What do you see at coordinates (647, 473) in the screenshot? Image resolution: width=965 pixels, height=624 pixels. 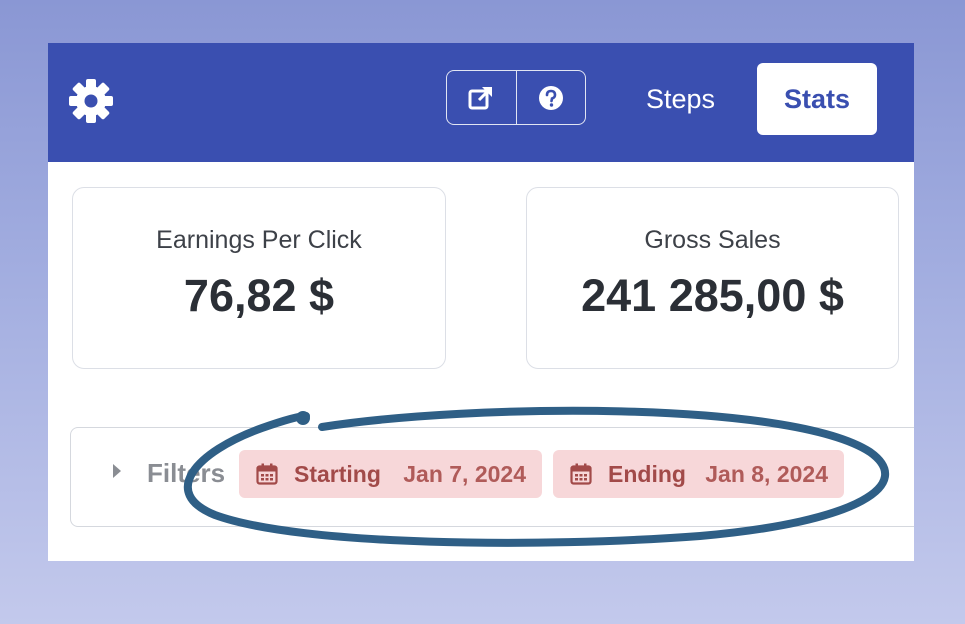 I see `filter-key-ending: Ending` at bounding box center [647, 473].